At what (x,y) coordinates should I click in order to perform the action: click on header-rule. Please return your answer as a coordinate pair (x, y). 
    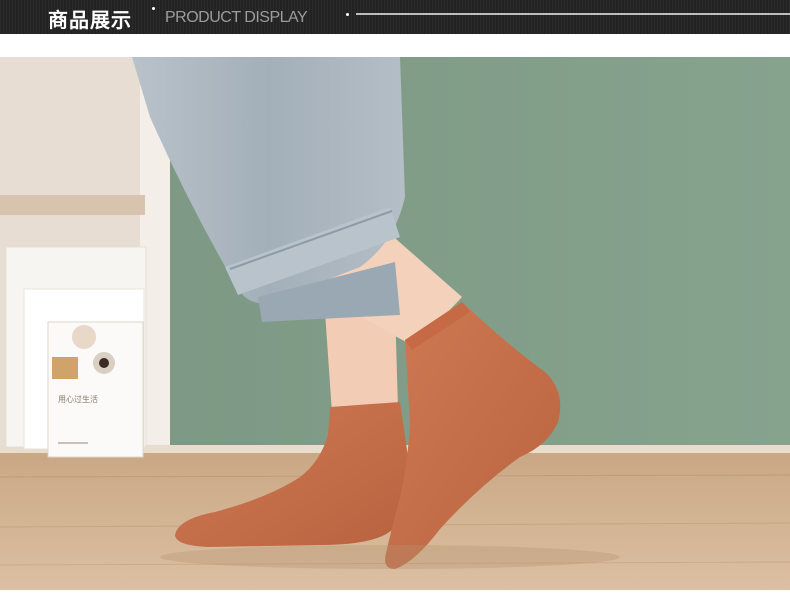
    Looking at the image, I should click on (573, 14).